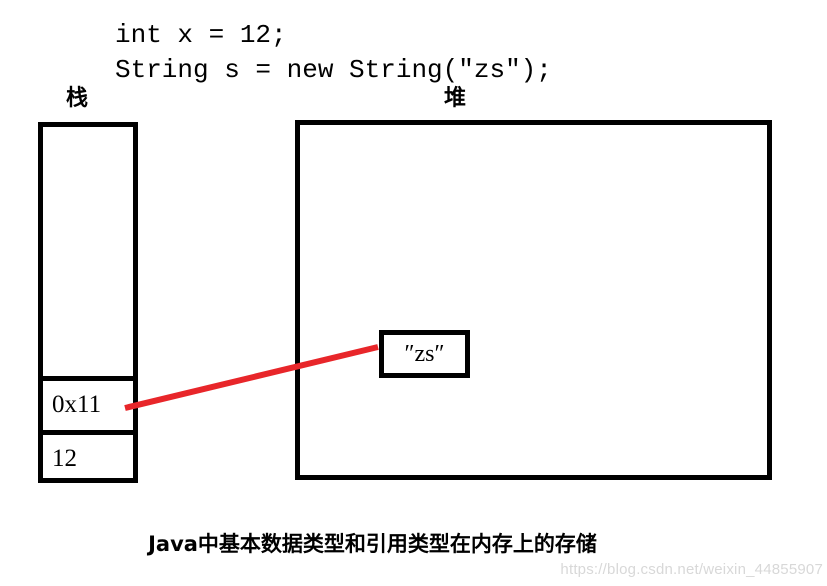 The width and height of the screenshot is (827, 586). Describe the element at coordinates (455, 98) in the screenshot. I see `heap-region-label: 堆` at that location.